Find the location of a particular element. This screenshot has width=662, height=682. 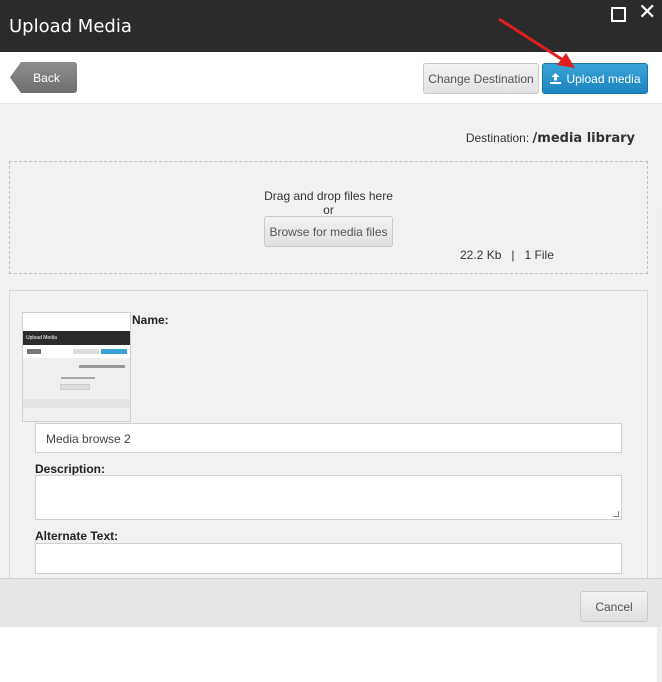

maximize-icon is located at coordinates (618, 14).